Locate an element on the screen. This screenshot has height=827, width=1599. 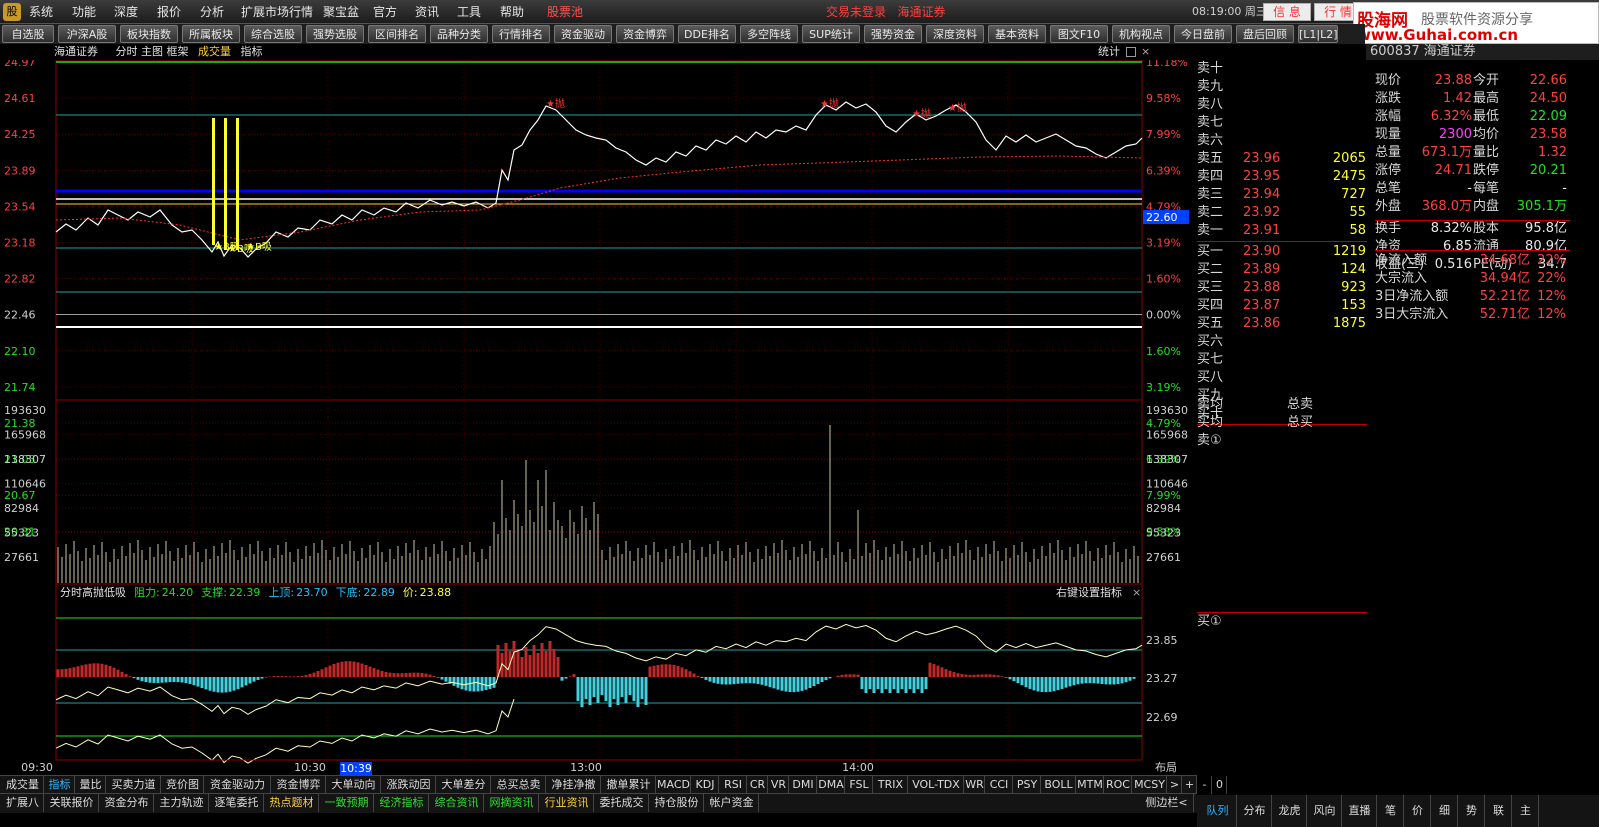
indicator-tab: 大单差分 is located at coordinates (464, 785).